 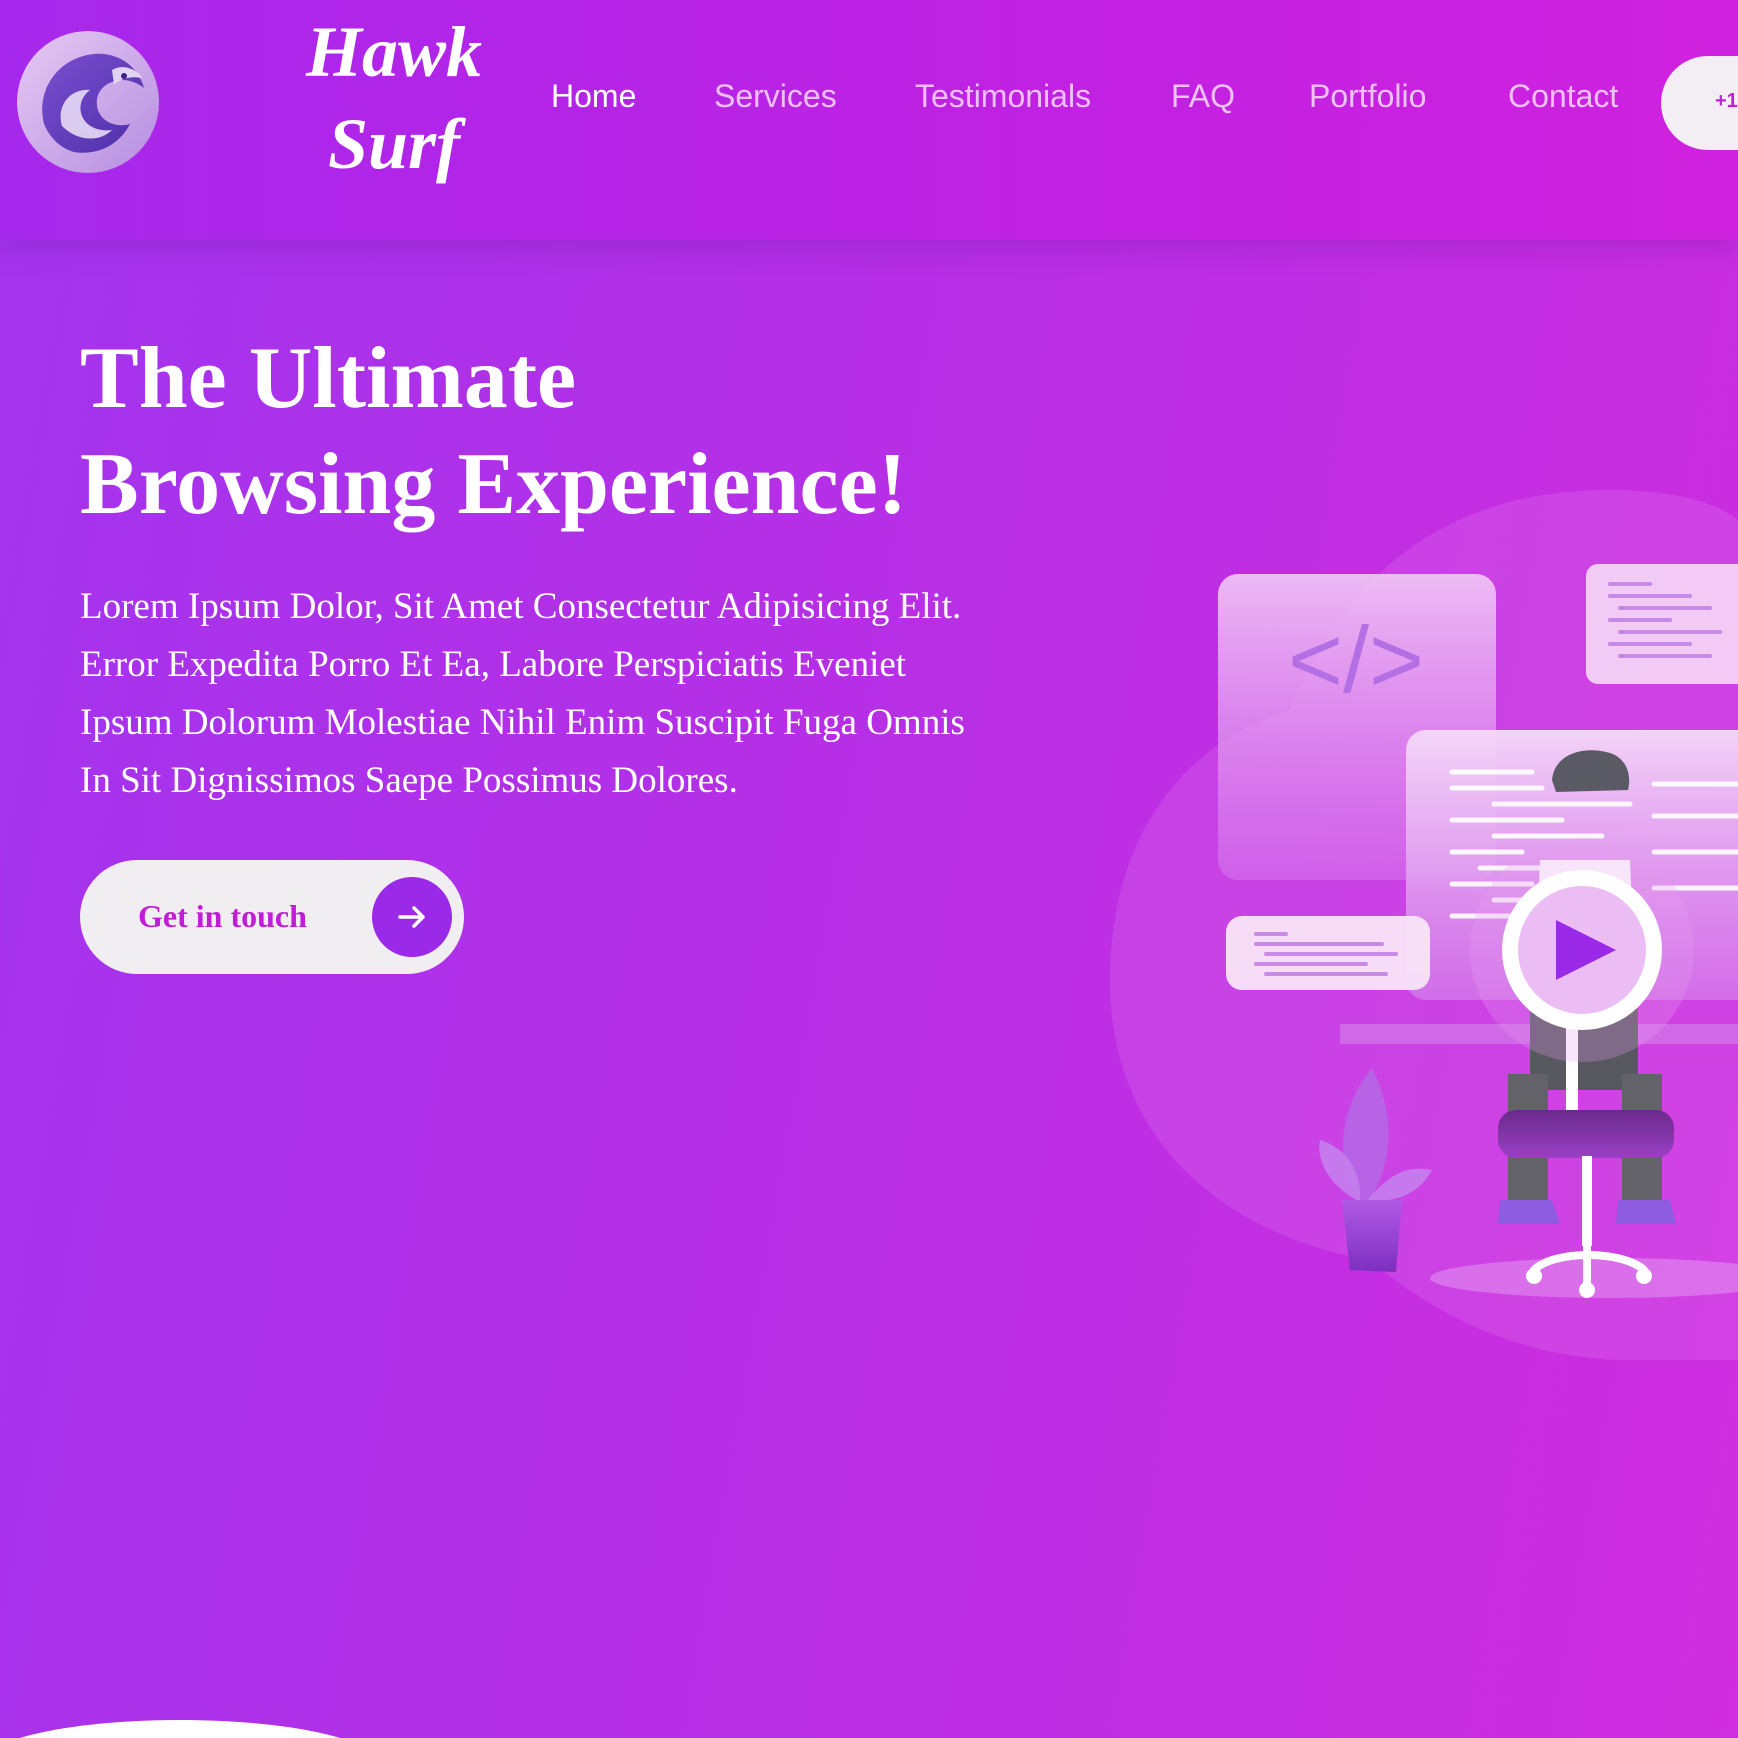 I want to click on hawk-logo-icon, so click(x=88, y=102).